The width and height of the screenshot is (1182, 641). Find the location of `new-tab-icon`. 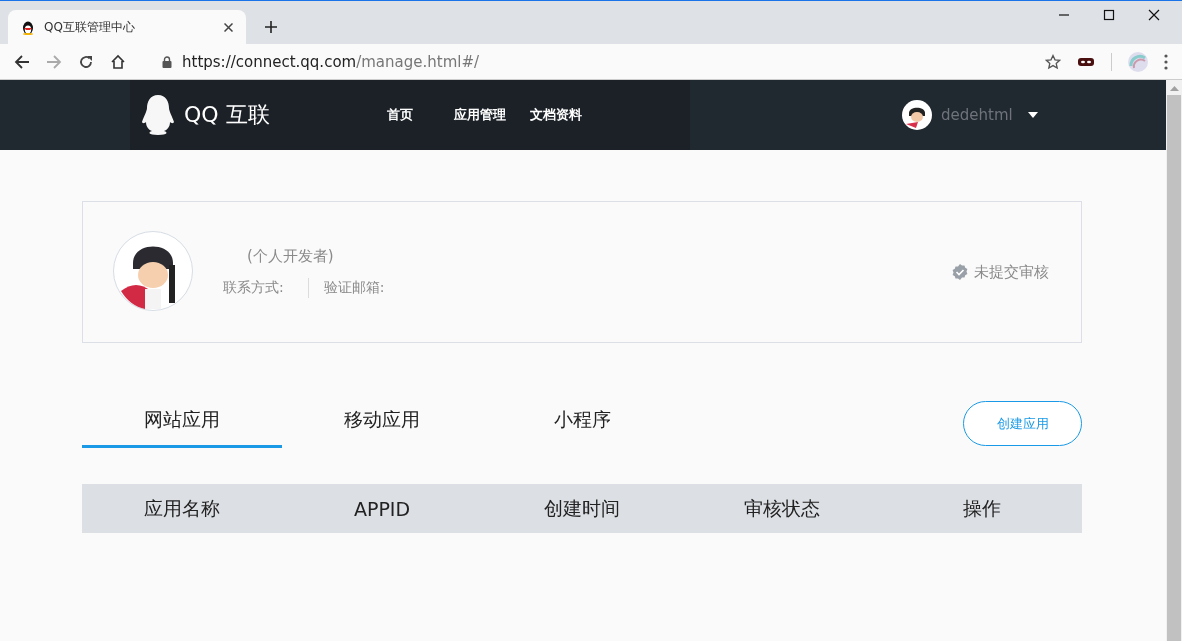

new-tab-icon is located at coordinates (271, 27).